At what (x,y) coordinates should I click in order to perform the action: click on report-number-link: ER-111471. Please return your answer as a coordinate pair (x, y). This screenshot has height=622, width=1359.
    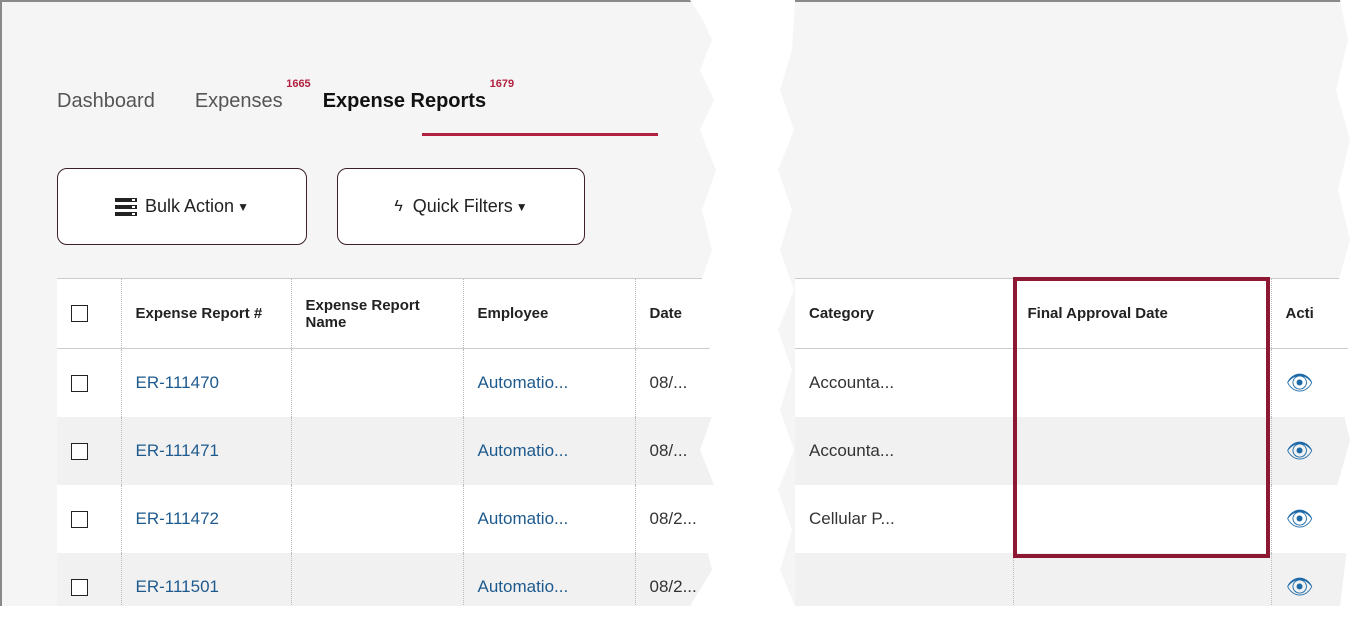
    Looking at the image, I should click on (206, 450).